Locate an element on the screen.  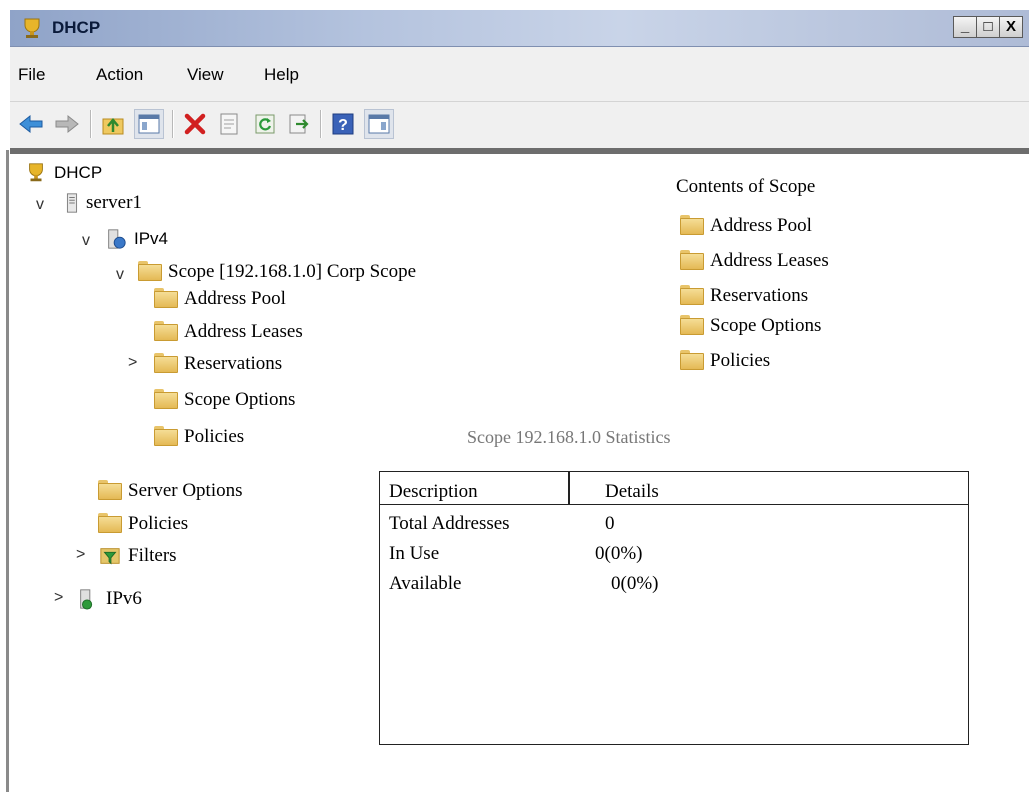
server-icon is located at coordinates (72, 203).